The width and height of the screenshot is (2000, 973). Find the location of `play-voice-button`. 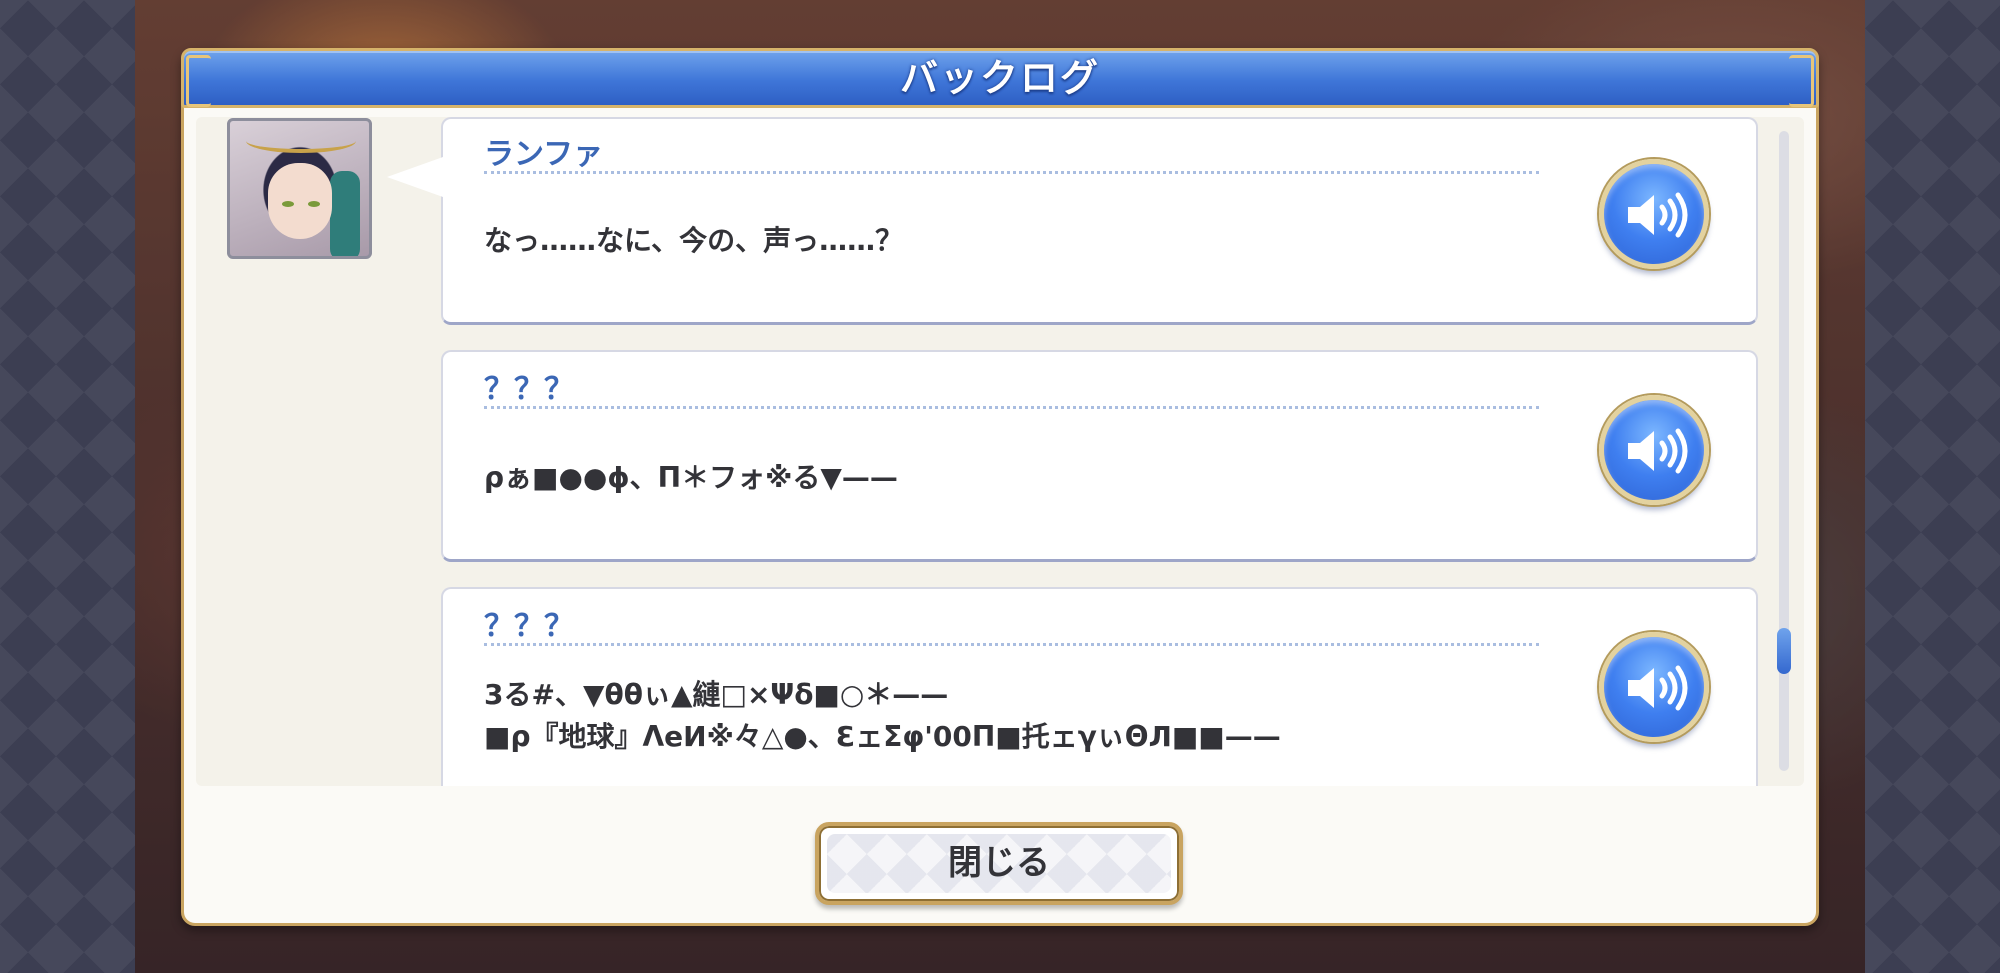

play-voice-button is located at coordinates (1654, 687).